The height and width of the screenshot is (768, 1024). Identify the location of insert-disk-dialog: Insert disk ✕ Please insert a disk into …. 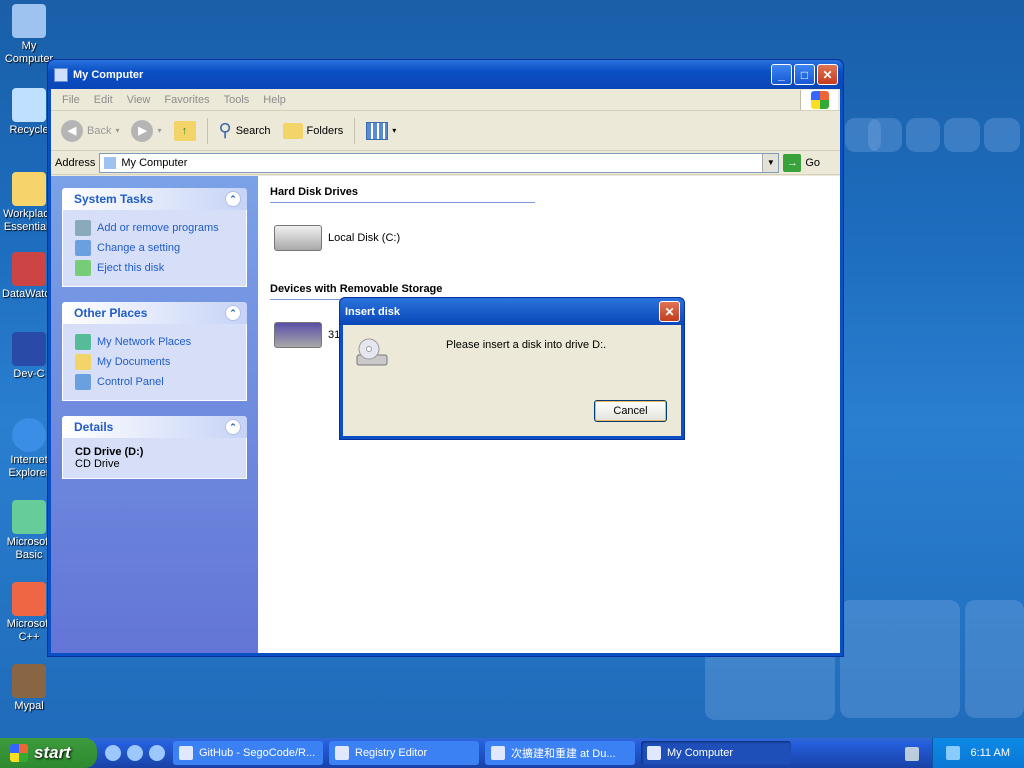
(512, 368).